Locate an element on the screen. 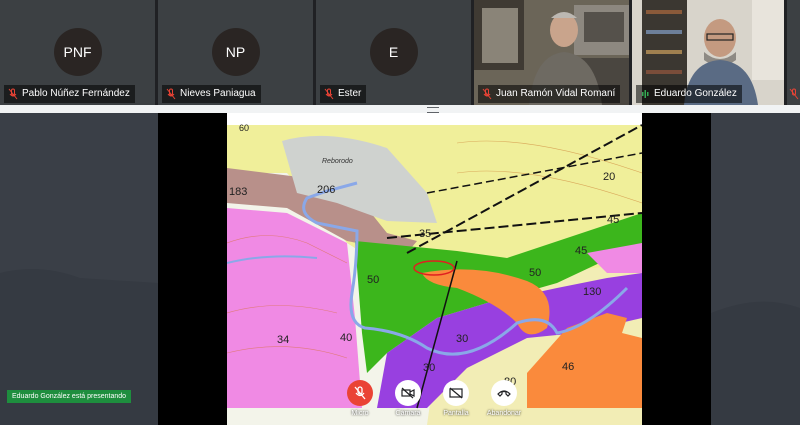 This screenshot has width=800, height=425. screen-share-off-icon is located at coordinates (456, 393).